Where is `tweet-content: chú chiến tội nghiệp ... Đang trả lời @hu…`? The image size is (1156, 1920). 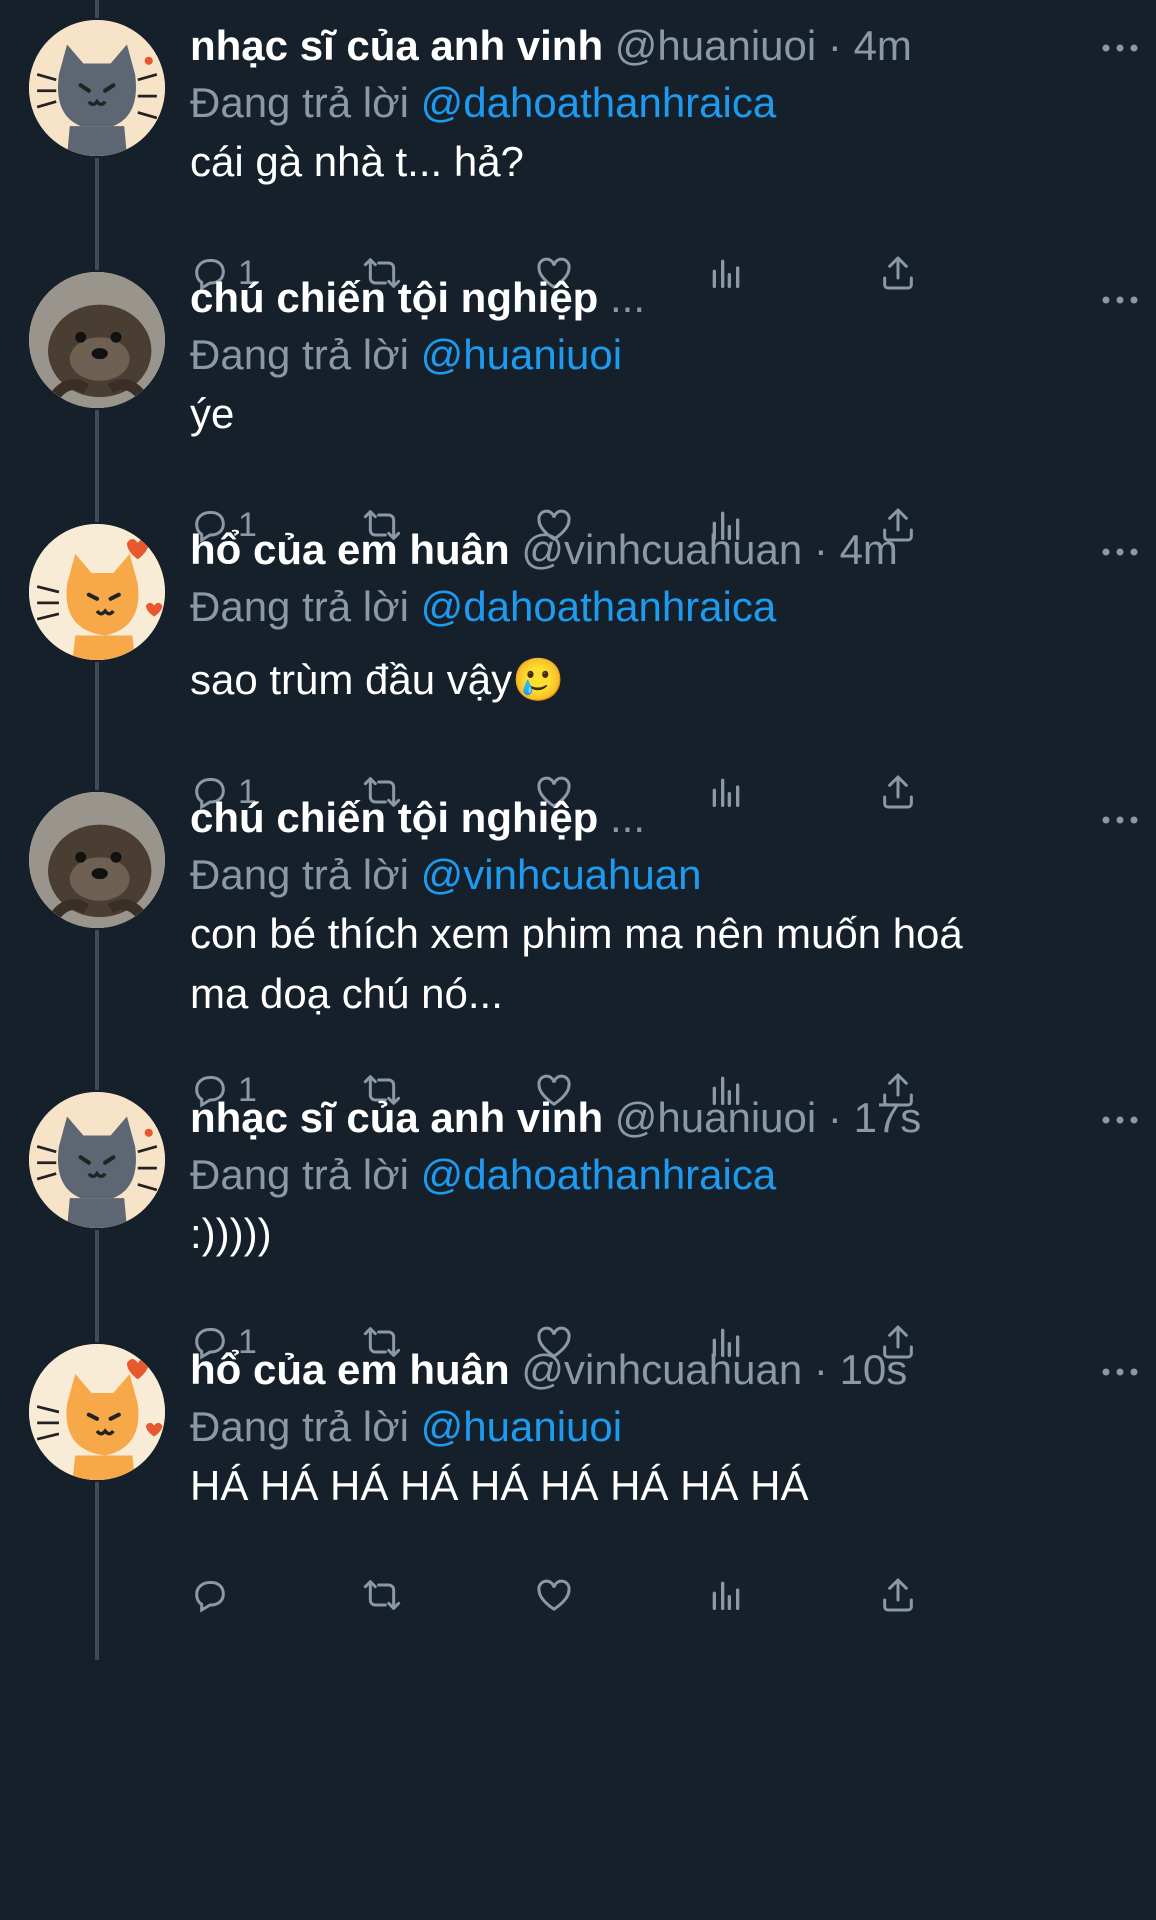
tweet-content: chú chiến tội nghiệp ... Đang trả lời @hu… is located at coordinates (664, 407).